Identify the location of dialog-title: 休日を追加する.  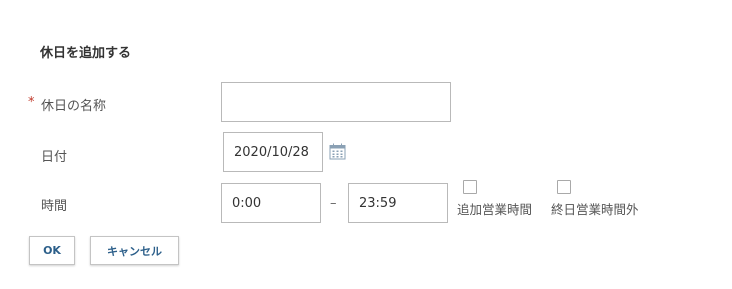
(86, 53).